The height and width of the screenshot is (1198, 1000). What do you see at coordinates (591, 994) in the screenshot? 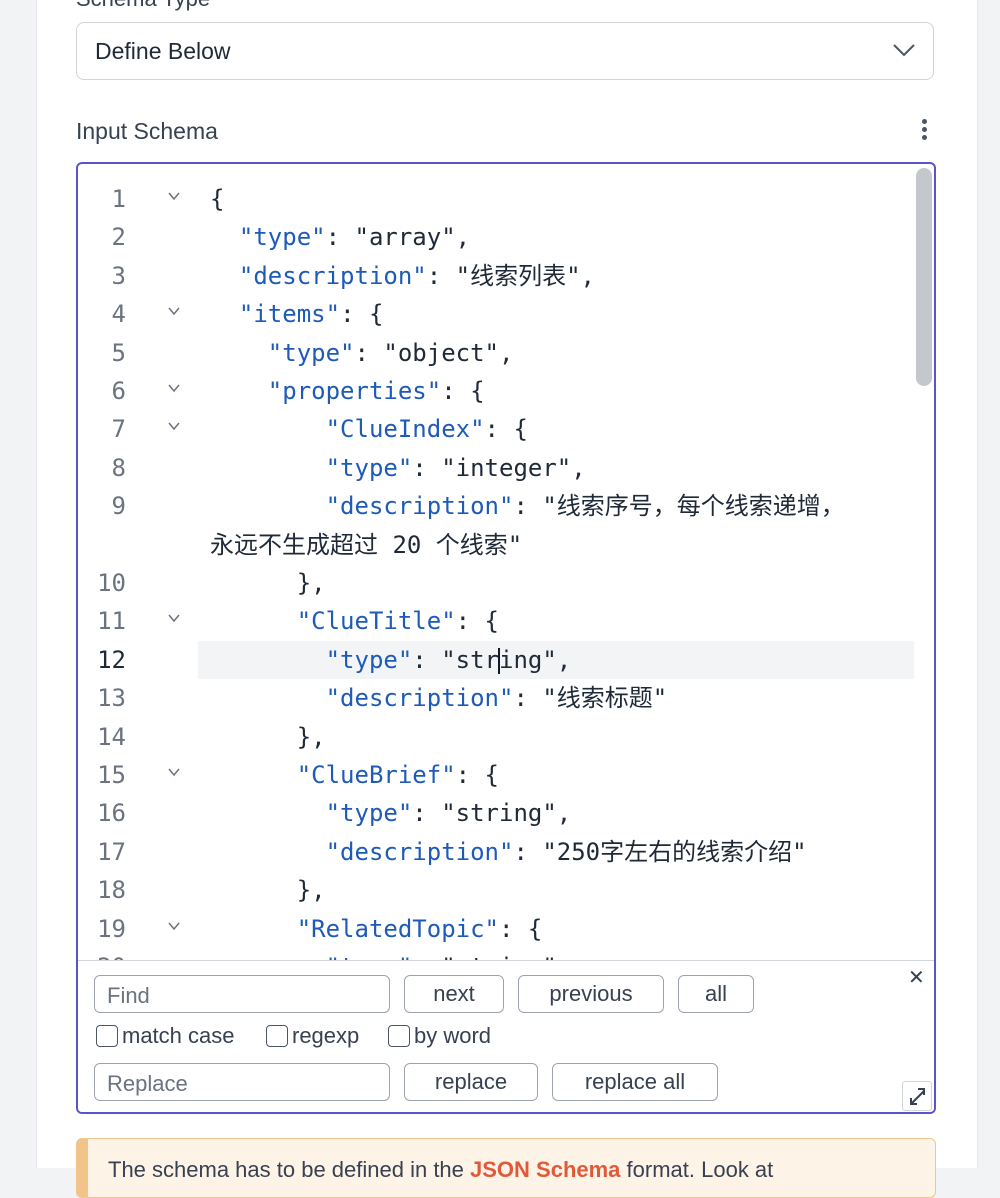
I see `find-previous-button: previous` at bounding box center [591, 994].